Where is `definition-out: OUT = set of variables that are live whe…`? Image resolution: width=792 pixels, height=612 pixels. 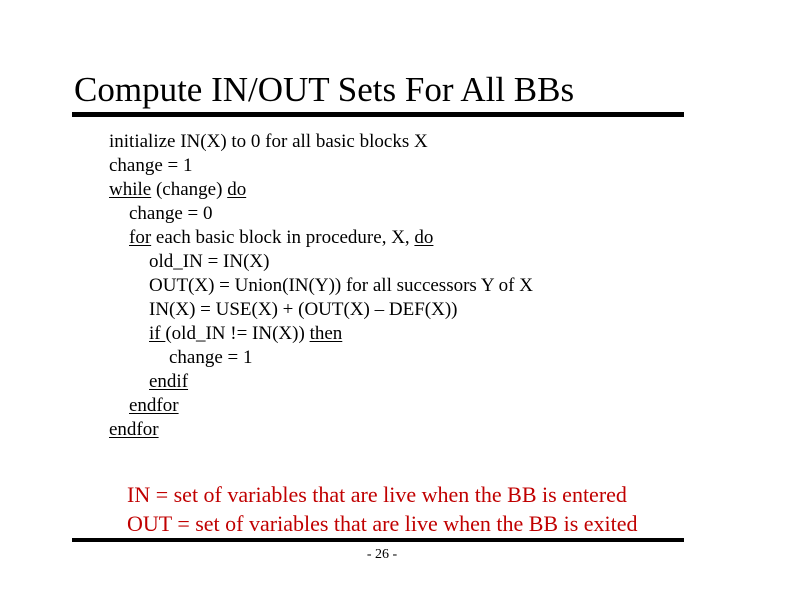
definition-out: OUT = set of variables that are live whe… is located at coordinates (382, 523).